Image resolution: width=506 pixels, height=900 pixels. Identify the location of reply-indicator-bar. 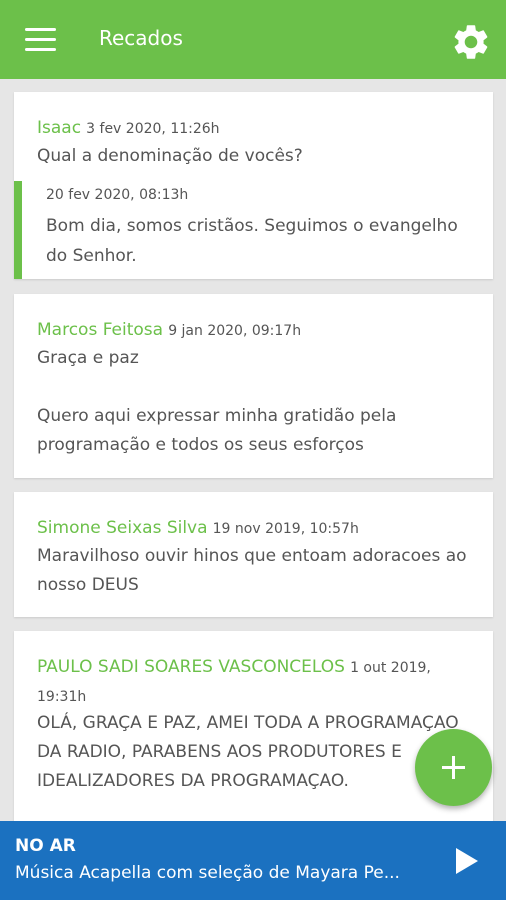
(18, 230).